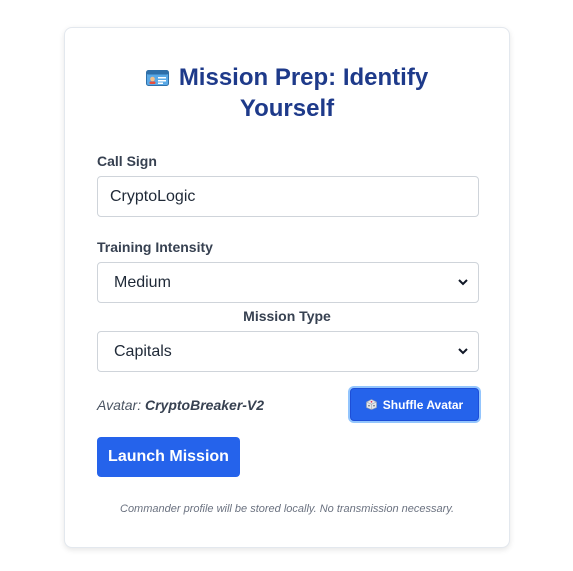 This screenshot has width=573, height=571. What do you see at coordinates (142, 282) in the screenshot?
I see `training-intensity-value: Medium` at bounding box center [142, 282].